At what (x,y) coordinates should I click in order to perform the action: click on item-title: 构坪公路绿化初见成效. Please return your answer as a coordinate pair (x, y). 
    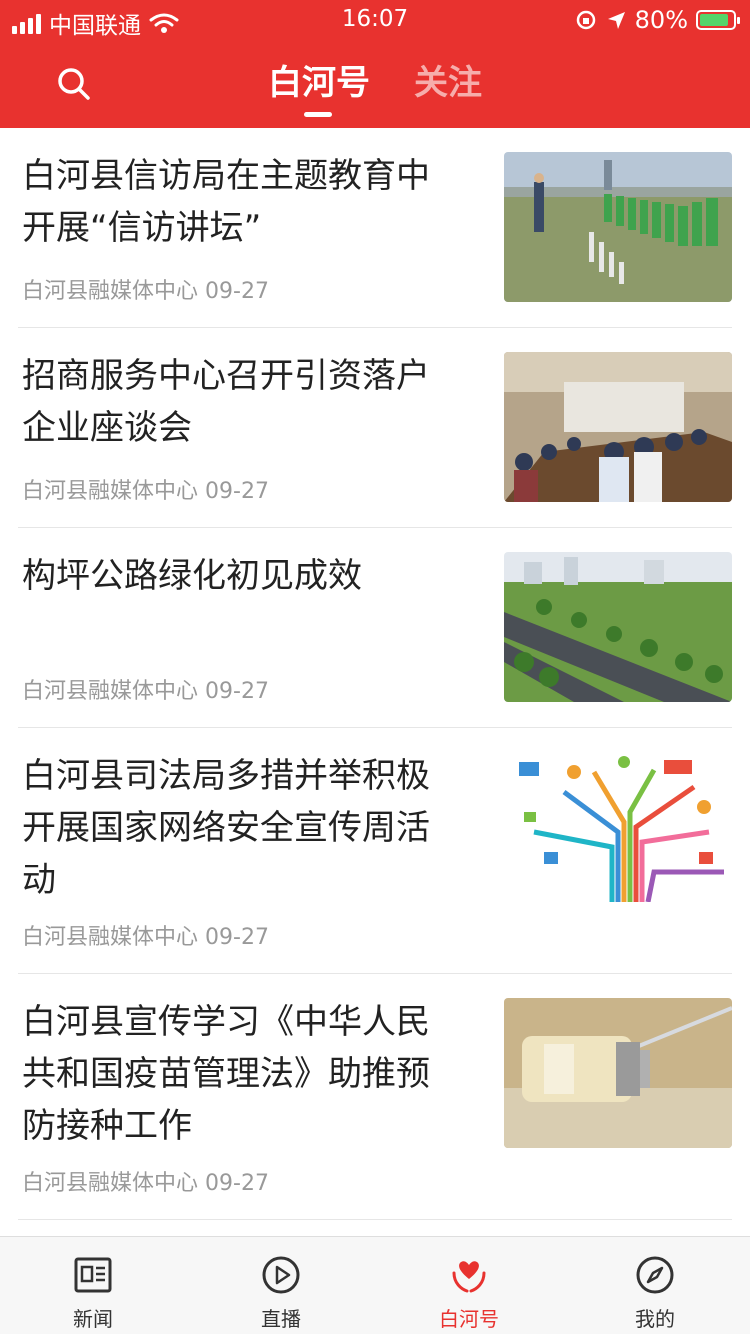
    Looking at the image, I should click on (192, 576).